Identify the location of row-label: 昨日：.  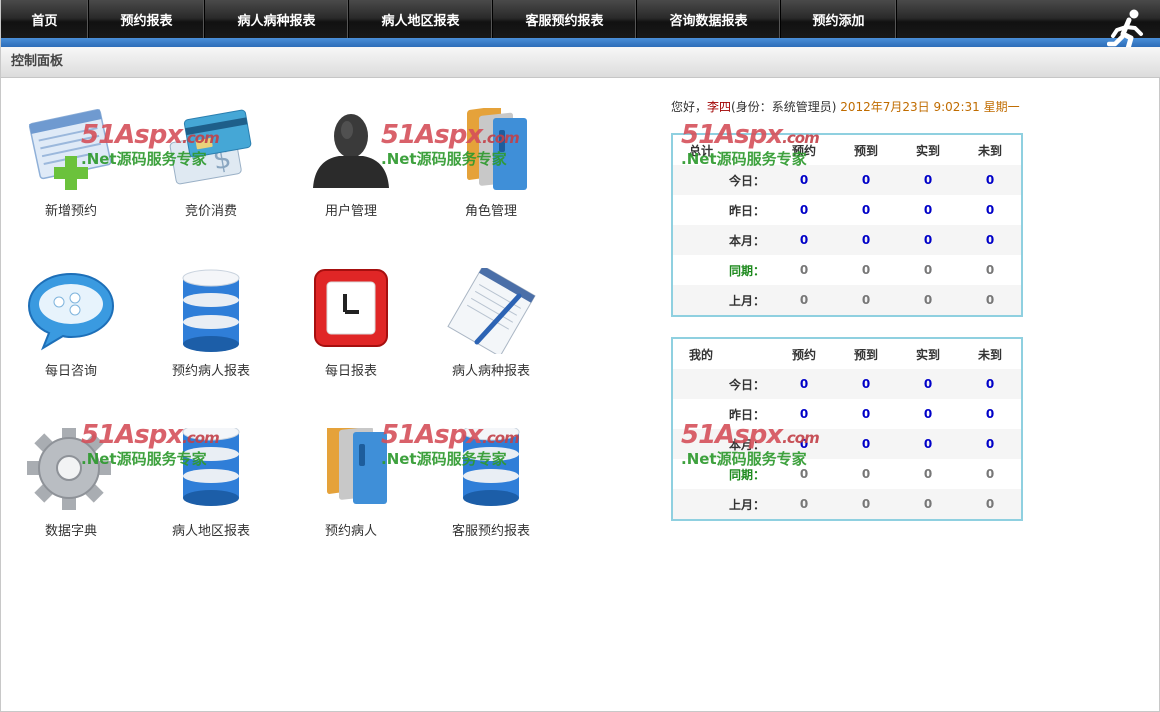
(723, 210).